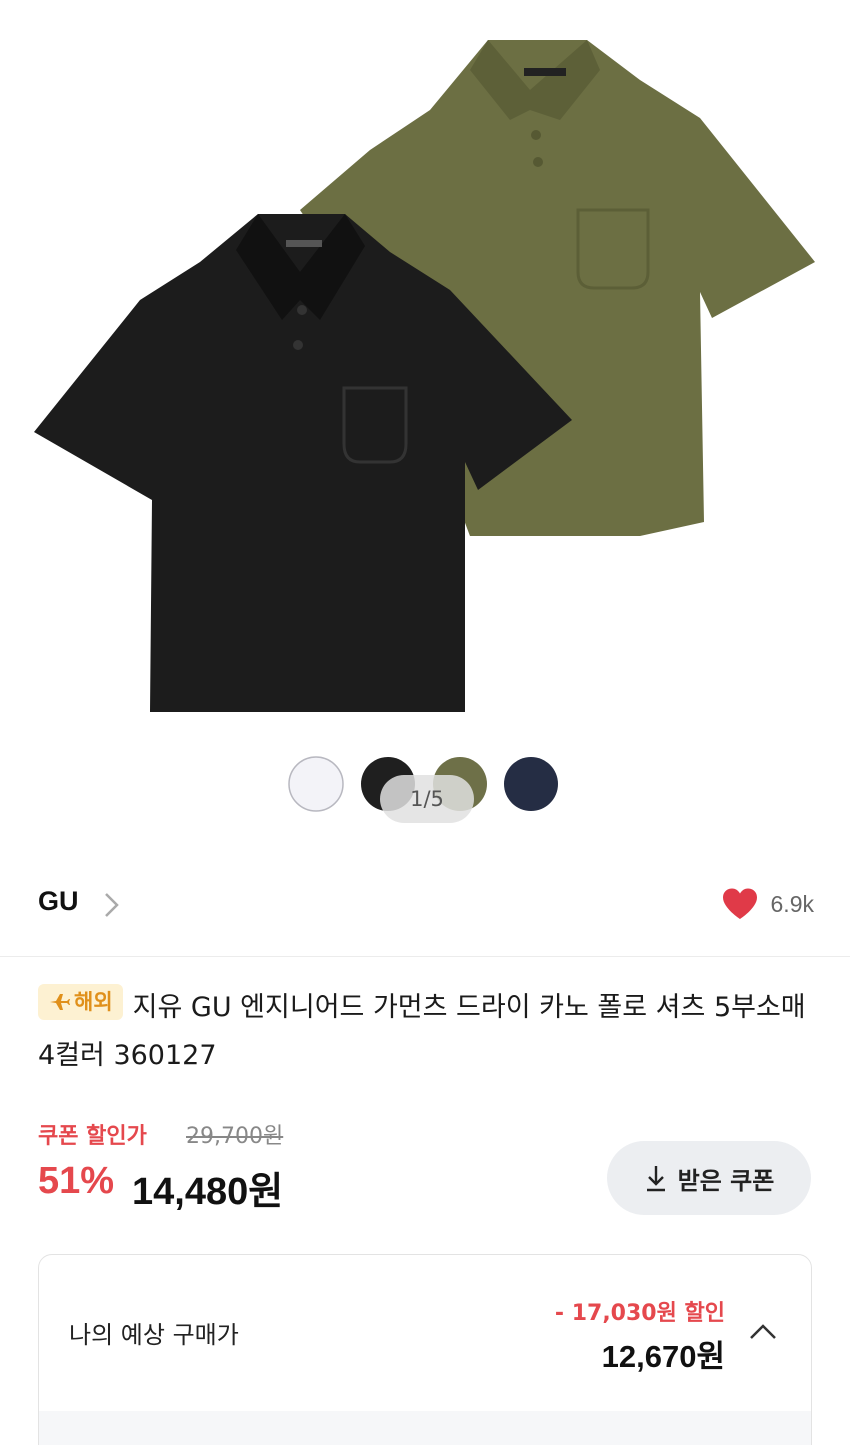 The height and width of the screenshot is (1445, 850). What do you see at coordinates (76, 1181) in the screenshot?
I see `discount-rate: 51%` at bounding box center [76, 1181].